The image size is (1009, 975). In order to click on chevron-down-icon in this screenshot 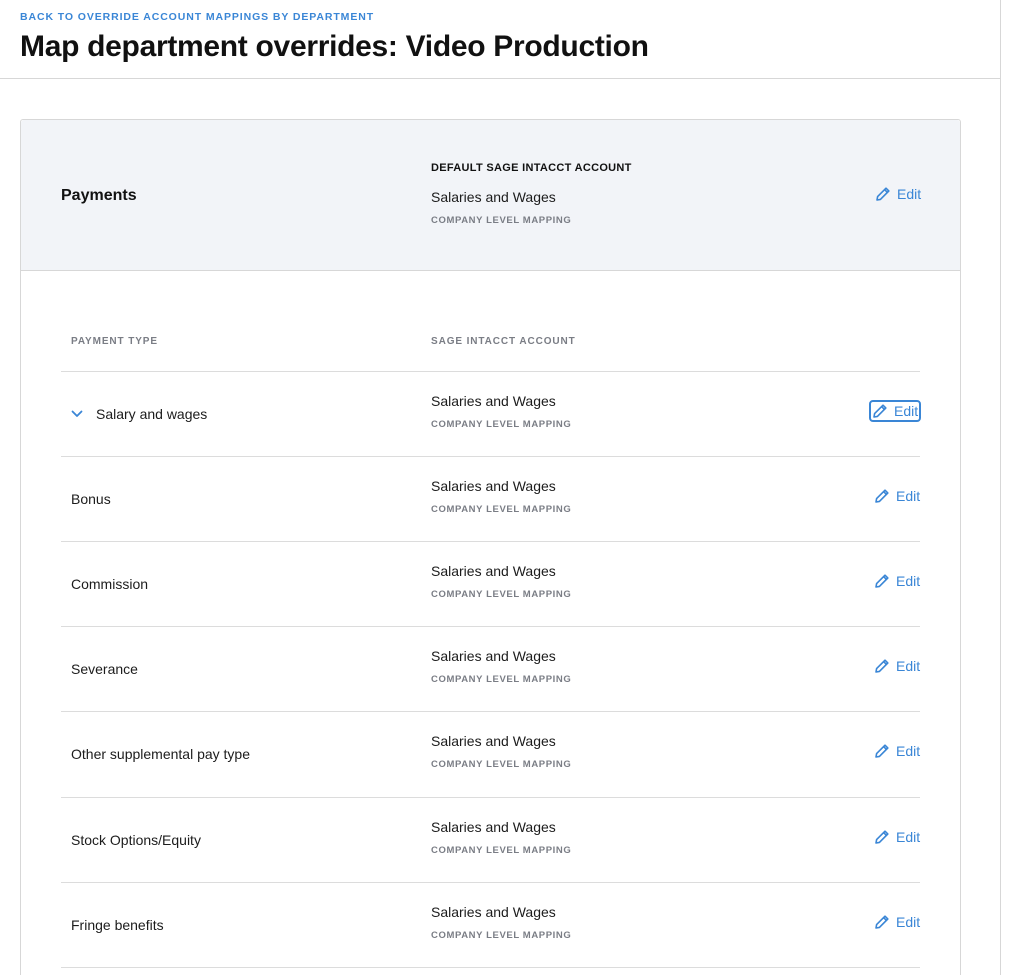, I will do `click(78, 414)`.